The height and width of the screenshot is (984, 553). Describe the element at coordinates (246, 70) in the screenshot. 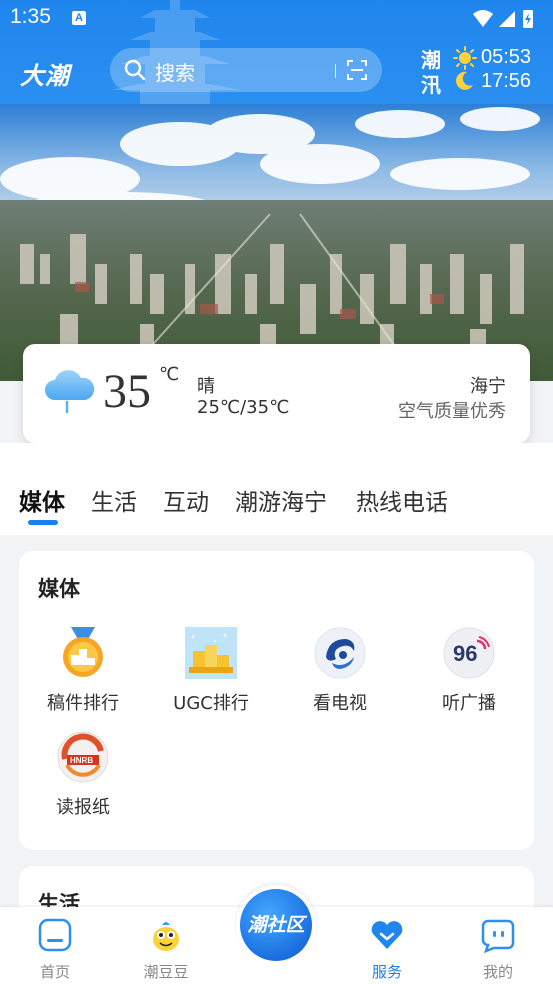

I see `search-bar: 搜索` at that location.